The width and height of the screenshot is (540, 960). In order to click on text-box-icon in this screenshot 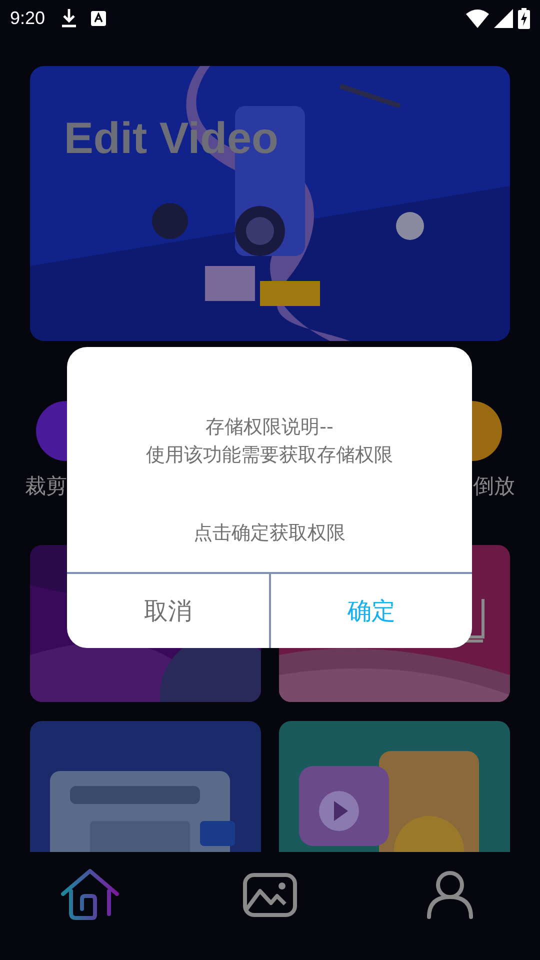, I will do `click(98, 18)`.